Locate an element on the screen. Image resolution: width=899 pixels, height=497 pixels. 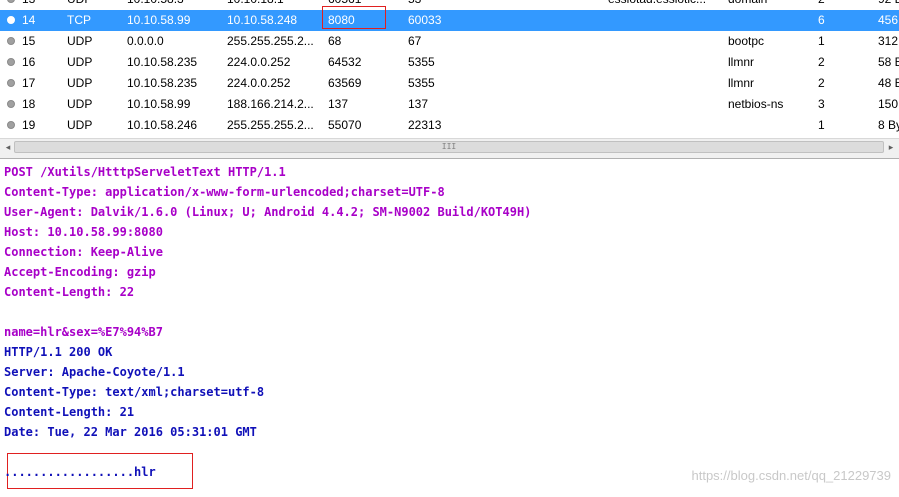
scrollbar-grip-icon: III is located at coordinates (449, 146).